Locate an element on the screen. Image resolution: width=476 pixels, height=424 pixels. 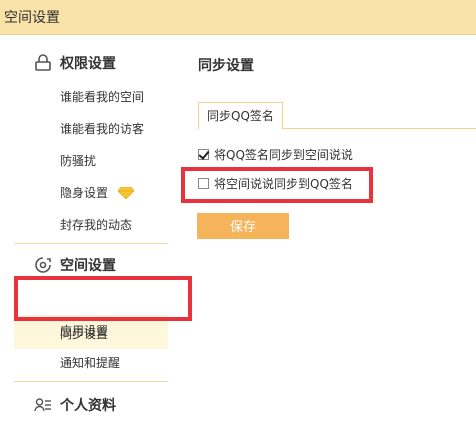
section-label: 空间设置 is located at coordinates (88, 266).